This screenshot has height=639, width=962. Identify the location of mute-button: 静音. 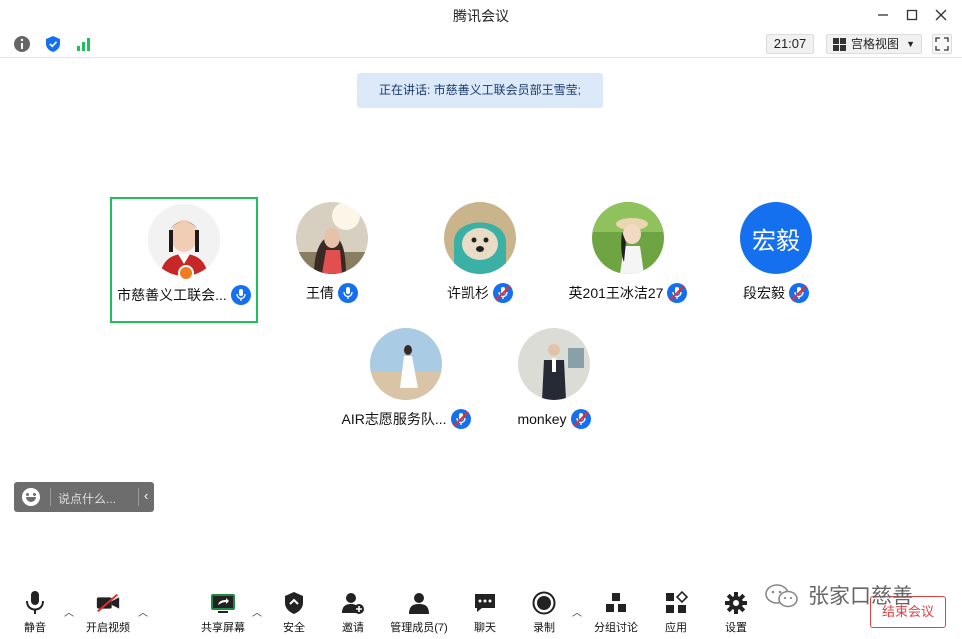
(35, 613).